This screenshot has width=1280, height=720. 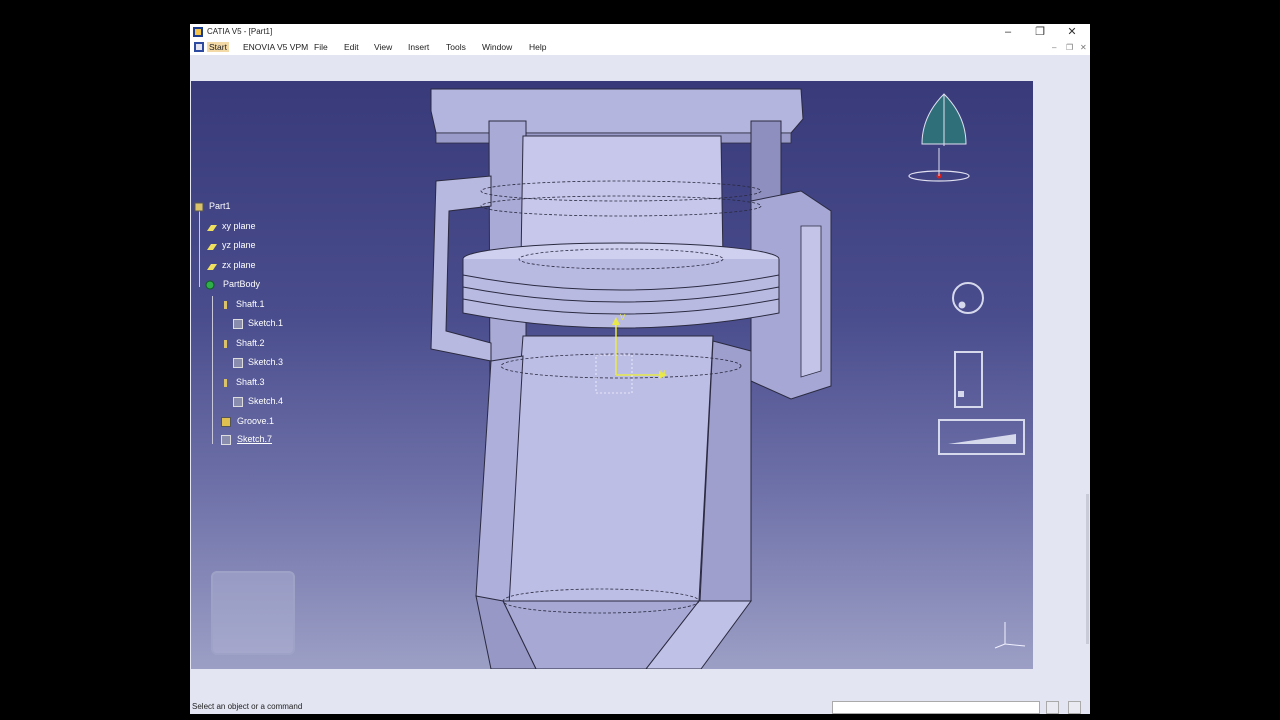 I want to click on menu-tools: Tools, so click(x=456, y=47).